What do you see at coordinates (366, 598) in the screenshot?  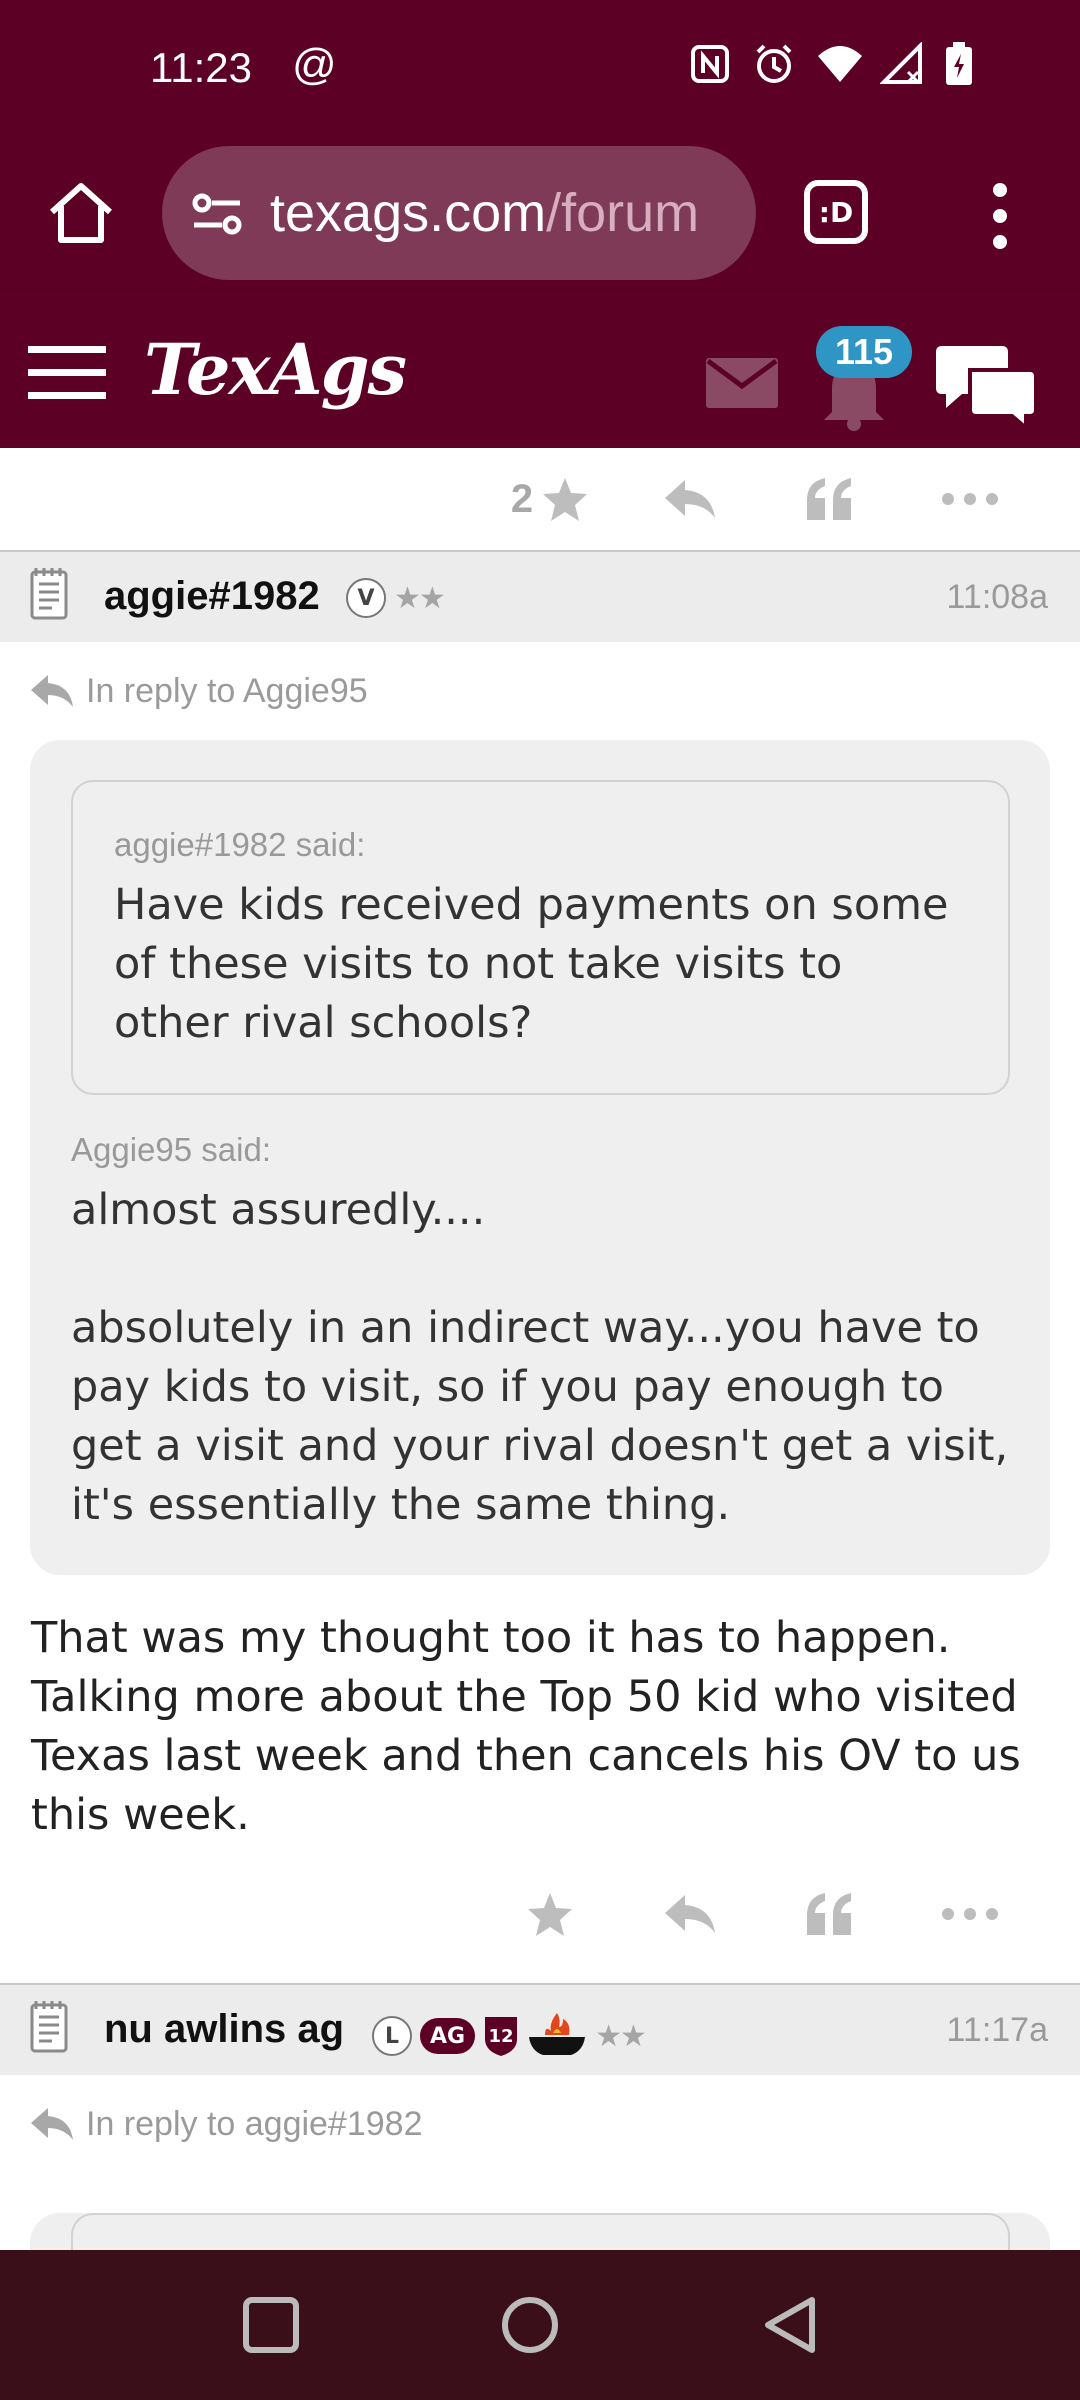 I see `badge-v: V` at bounding box center [366, 598].